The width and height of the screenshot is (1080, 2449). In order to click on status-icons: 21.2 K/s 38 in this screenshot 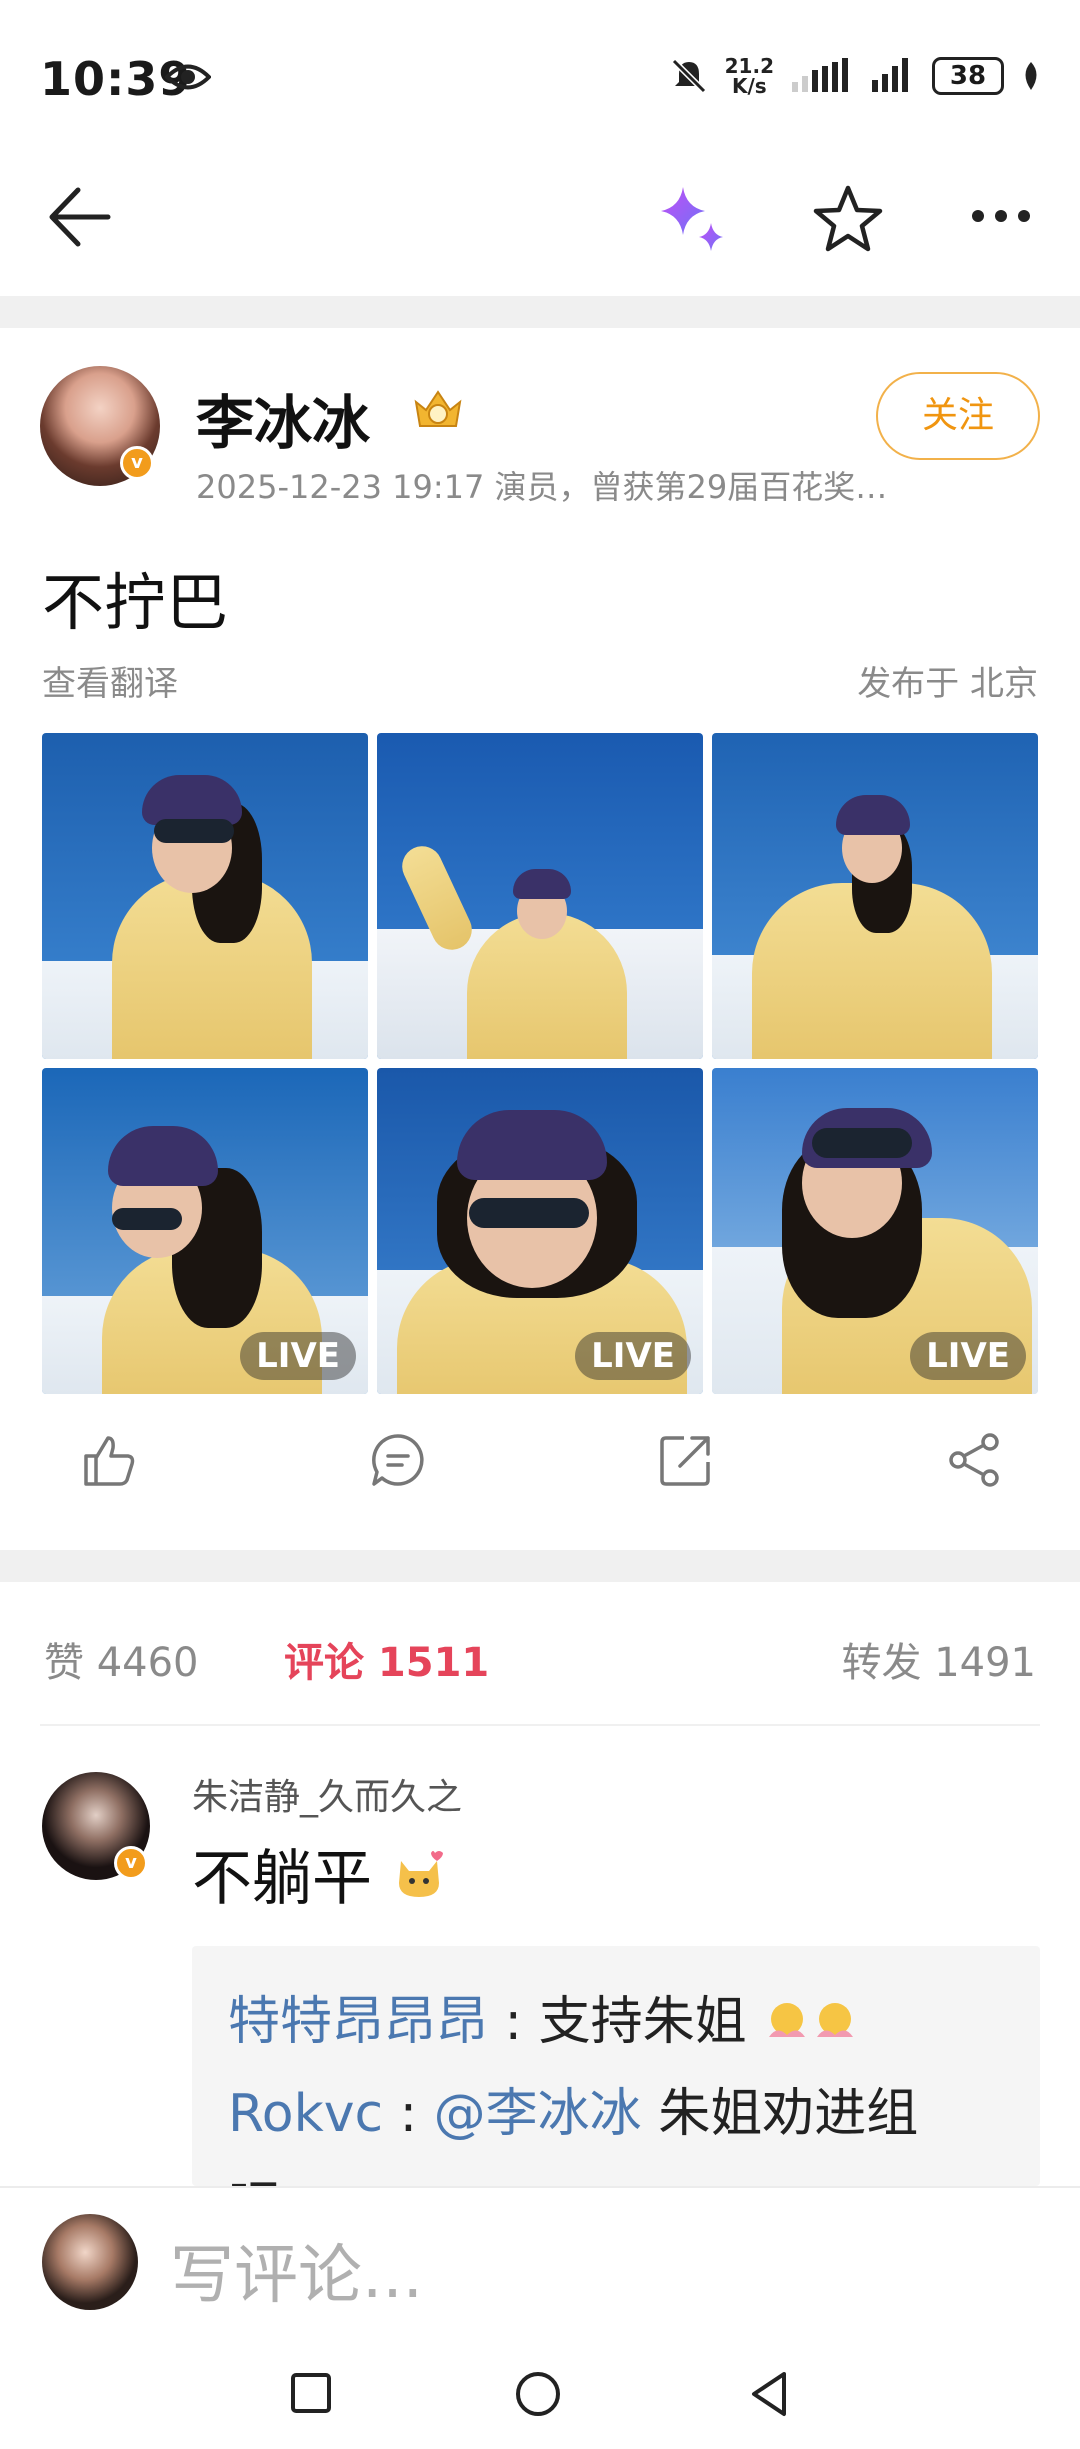, I will do `click(855, 76)`.